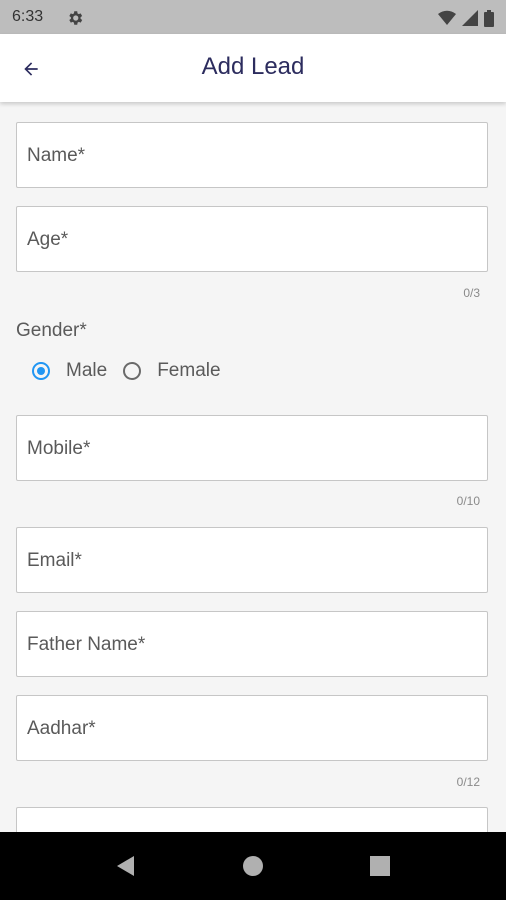 The image size is (506, 900). Describe the element at coordinates (54, 560) in the screenshot. I see `email-label: Email*` at that location.